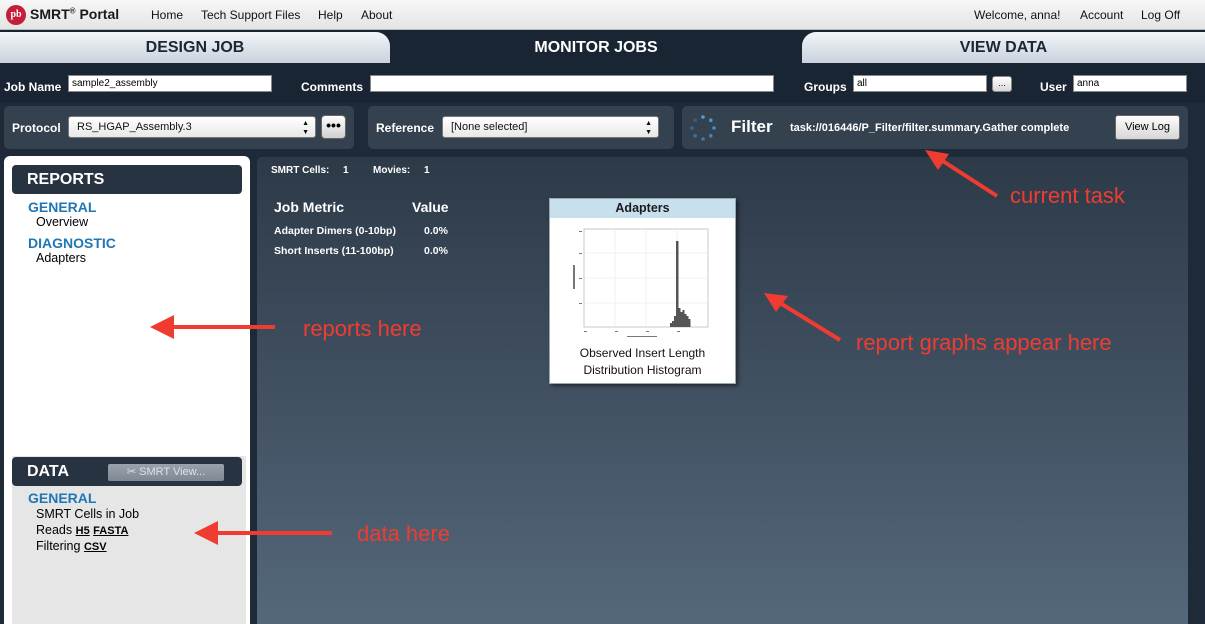  I want to click on report-overview-link: Overview, so click(62, 222).